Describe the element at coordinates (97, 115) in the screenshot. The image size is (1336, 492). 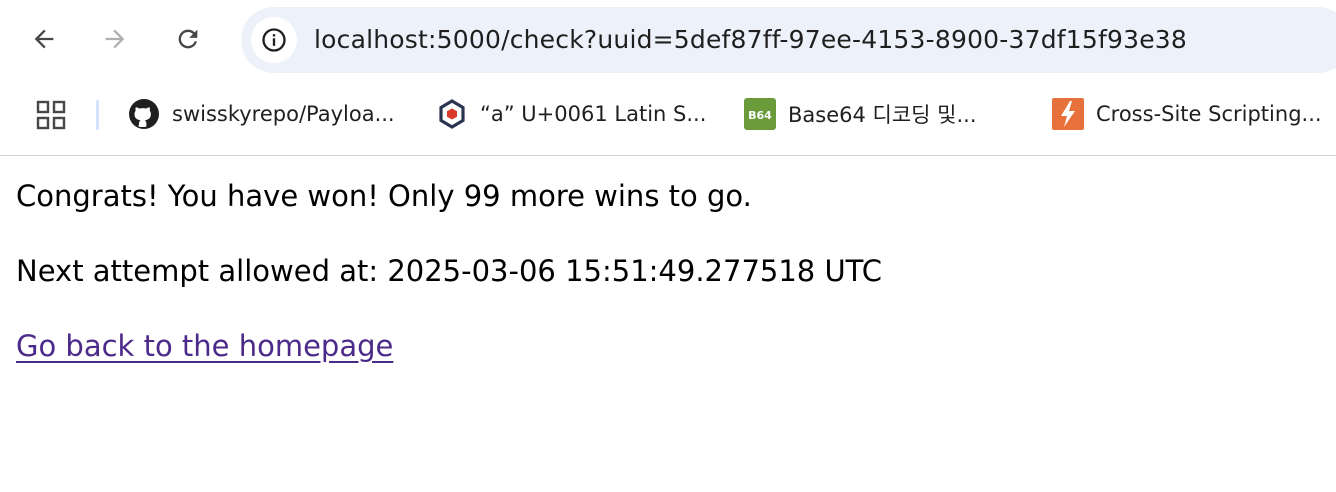
I see `bookmarks-separator` at that location.